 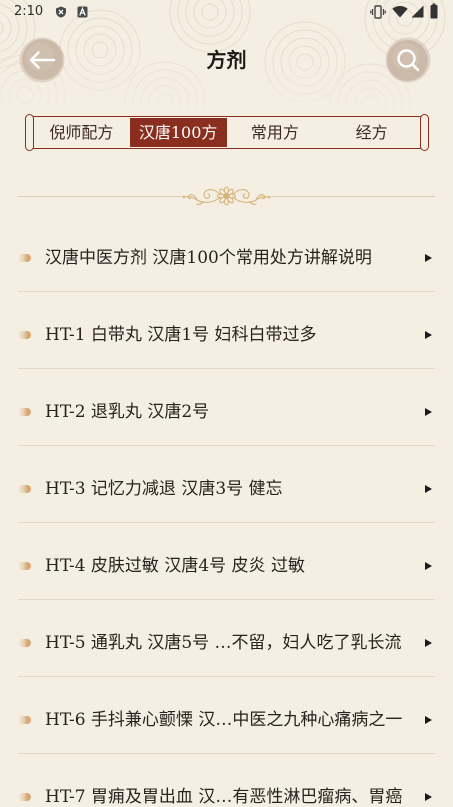 I want to click on list-item: HT-7 胃痈及胃出血 汉…有恶性淋巴瘤病、胃癌, so click(x=226, y=780).